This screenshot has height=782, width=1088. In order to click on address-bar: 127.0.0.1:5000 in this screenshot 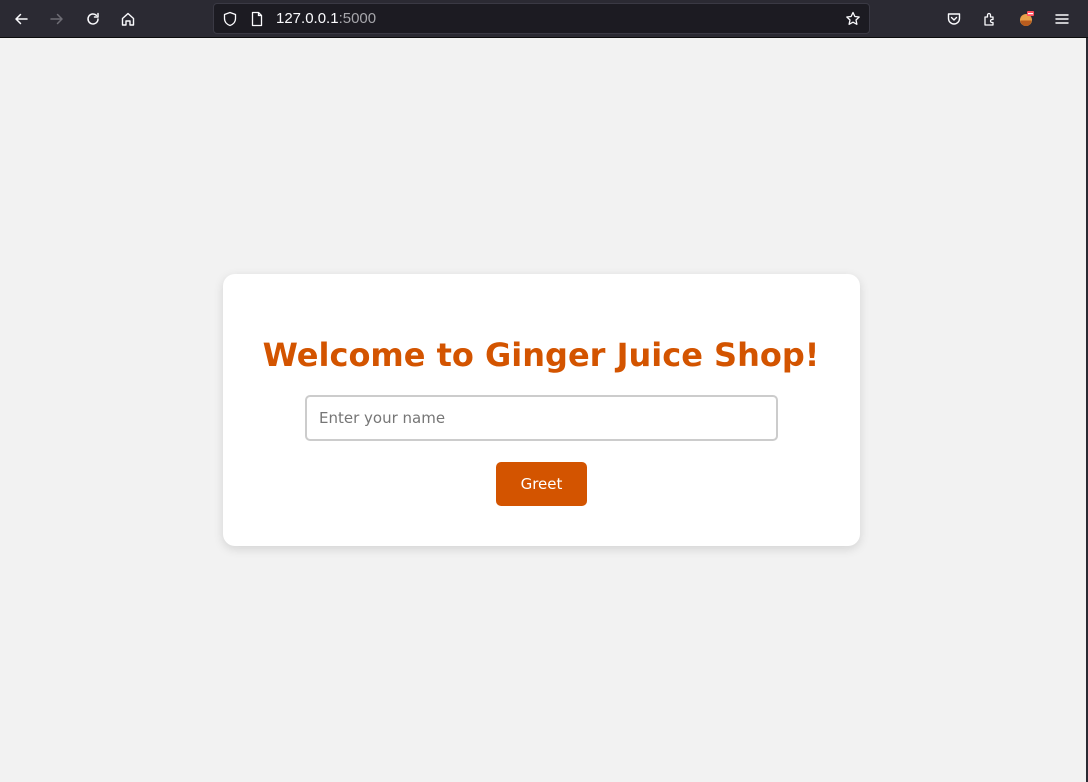, I will do `click(541, 18)`.